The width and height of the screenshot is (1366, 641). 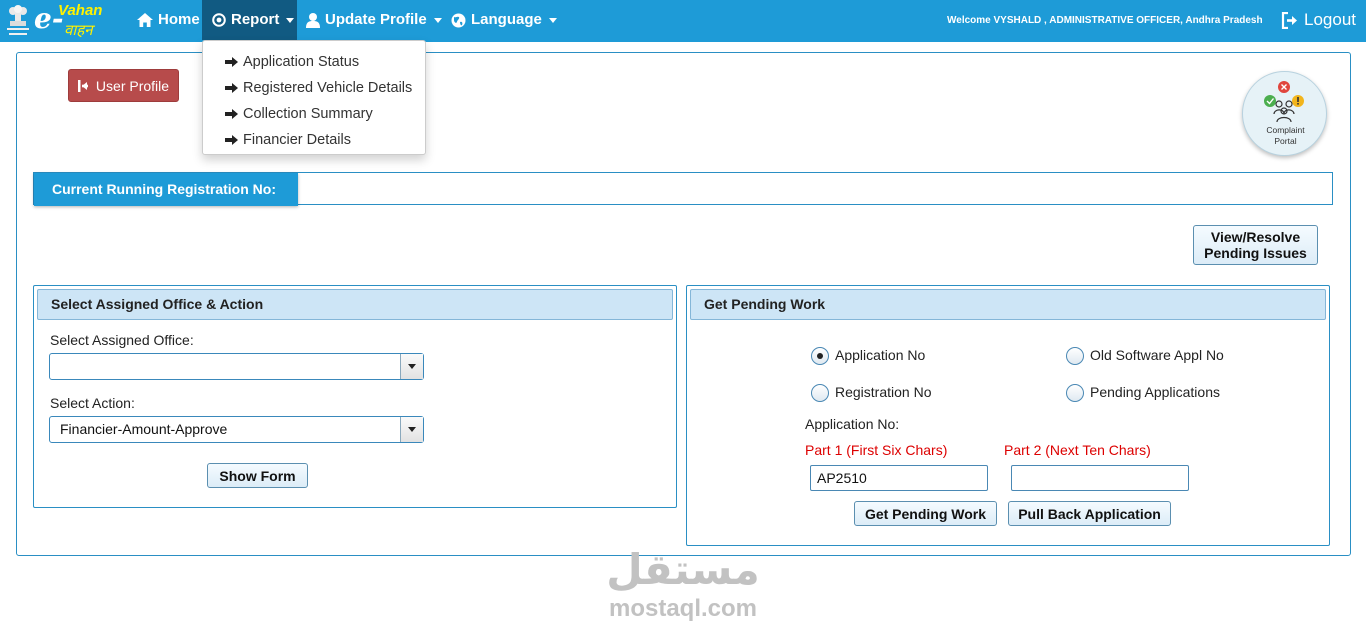 What do you see at coordinates (144, 429) in the screenshot?
I see `action-select-value: Financier-Amount-Approve` at bounding box center [144, 429].